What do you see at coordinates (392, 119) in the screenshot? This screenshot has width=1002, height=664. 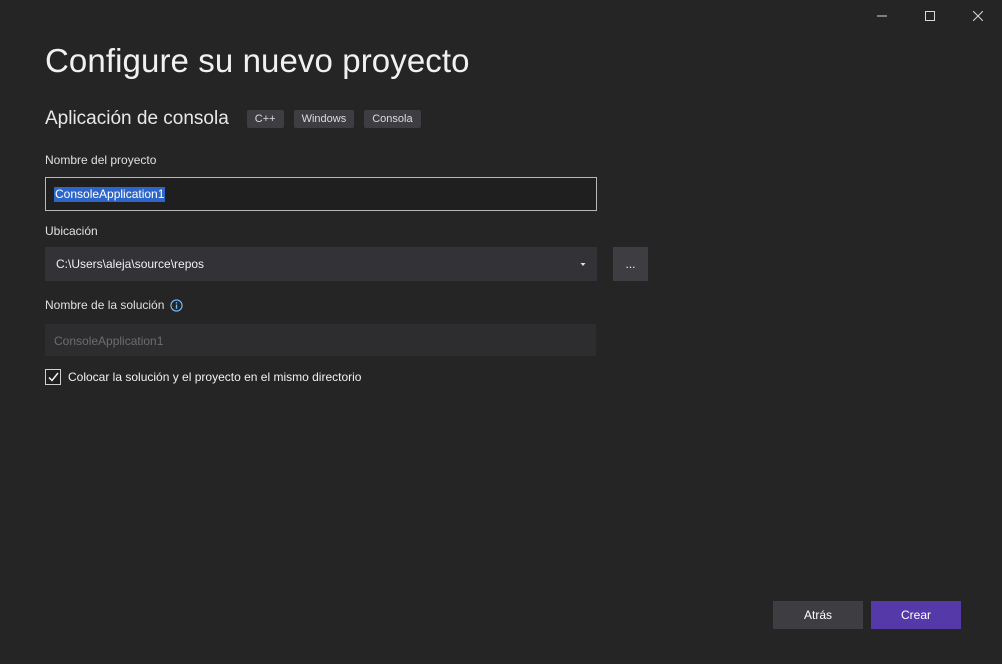 I see `tag-project-type: Consola` at bounding box center [392, 119].